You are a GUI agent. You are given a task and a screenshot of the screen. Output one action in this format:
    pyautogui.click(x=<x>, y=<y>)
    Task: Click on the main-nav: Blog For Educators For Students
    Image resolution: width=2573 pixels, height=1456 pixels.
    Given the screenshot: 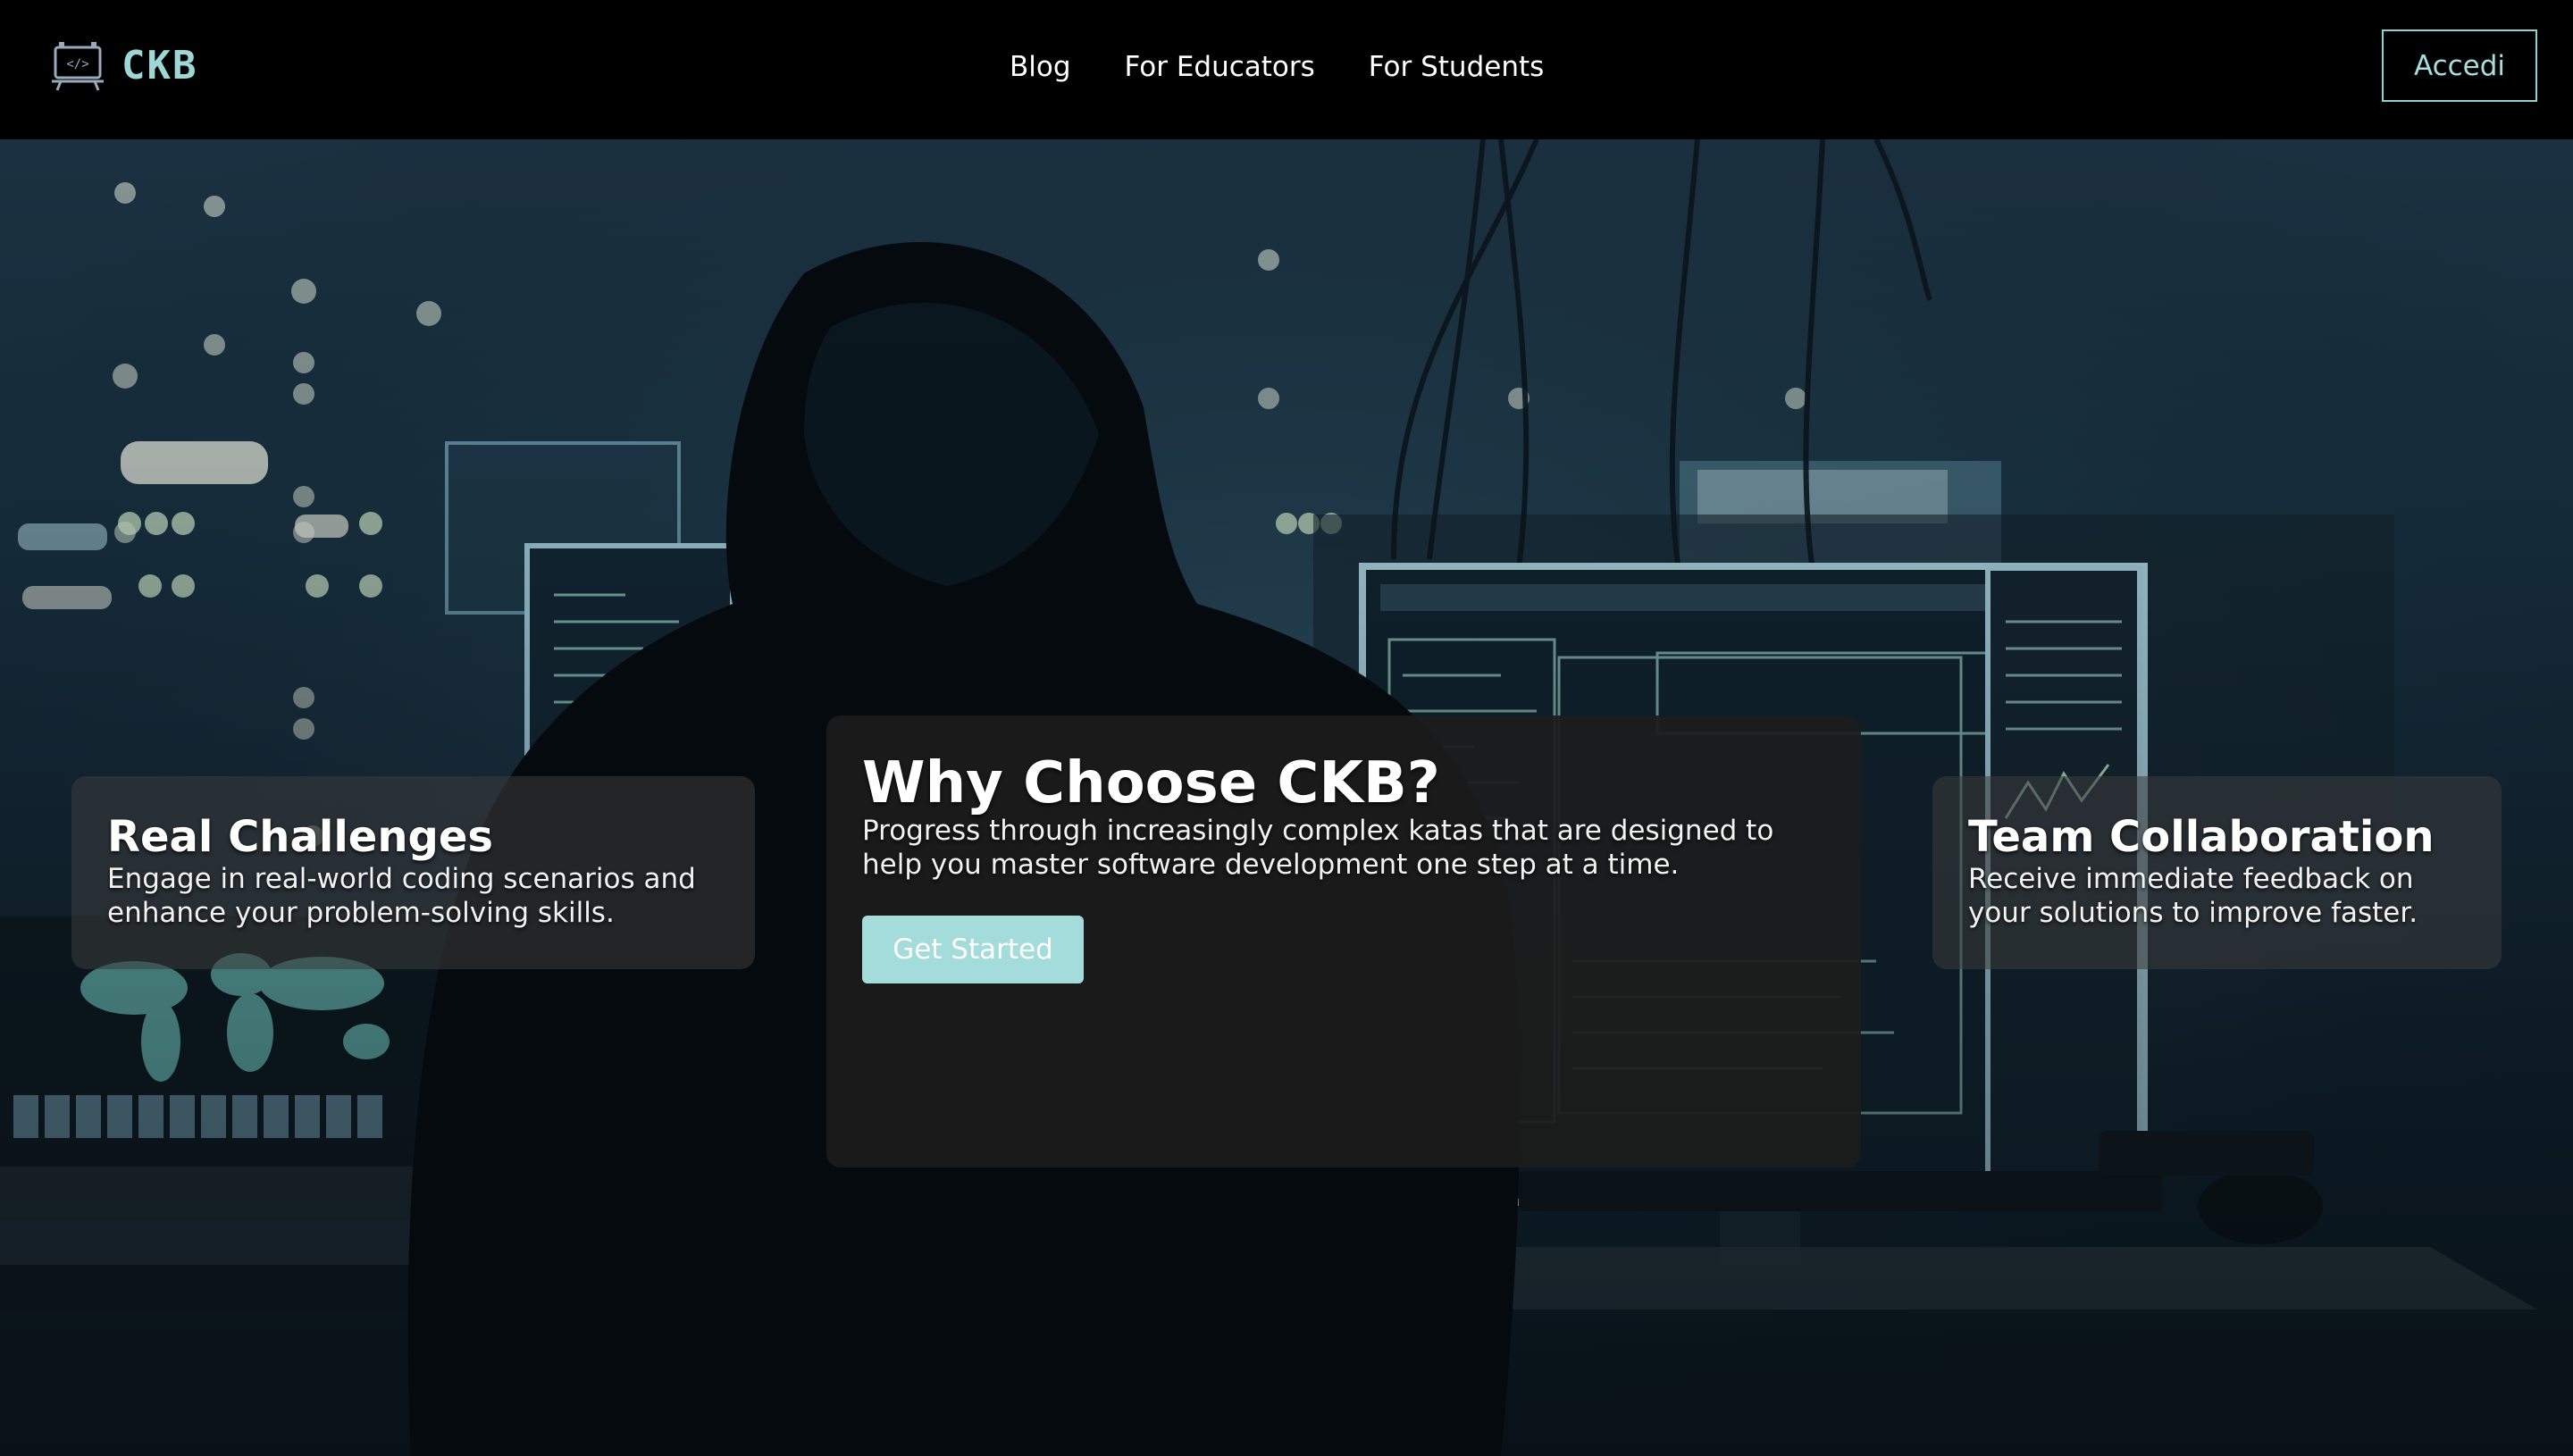 What is the action you would take?
    pyautogui.click(x=1277, y=67)
    